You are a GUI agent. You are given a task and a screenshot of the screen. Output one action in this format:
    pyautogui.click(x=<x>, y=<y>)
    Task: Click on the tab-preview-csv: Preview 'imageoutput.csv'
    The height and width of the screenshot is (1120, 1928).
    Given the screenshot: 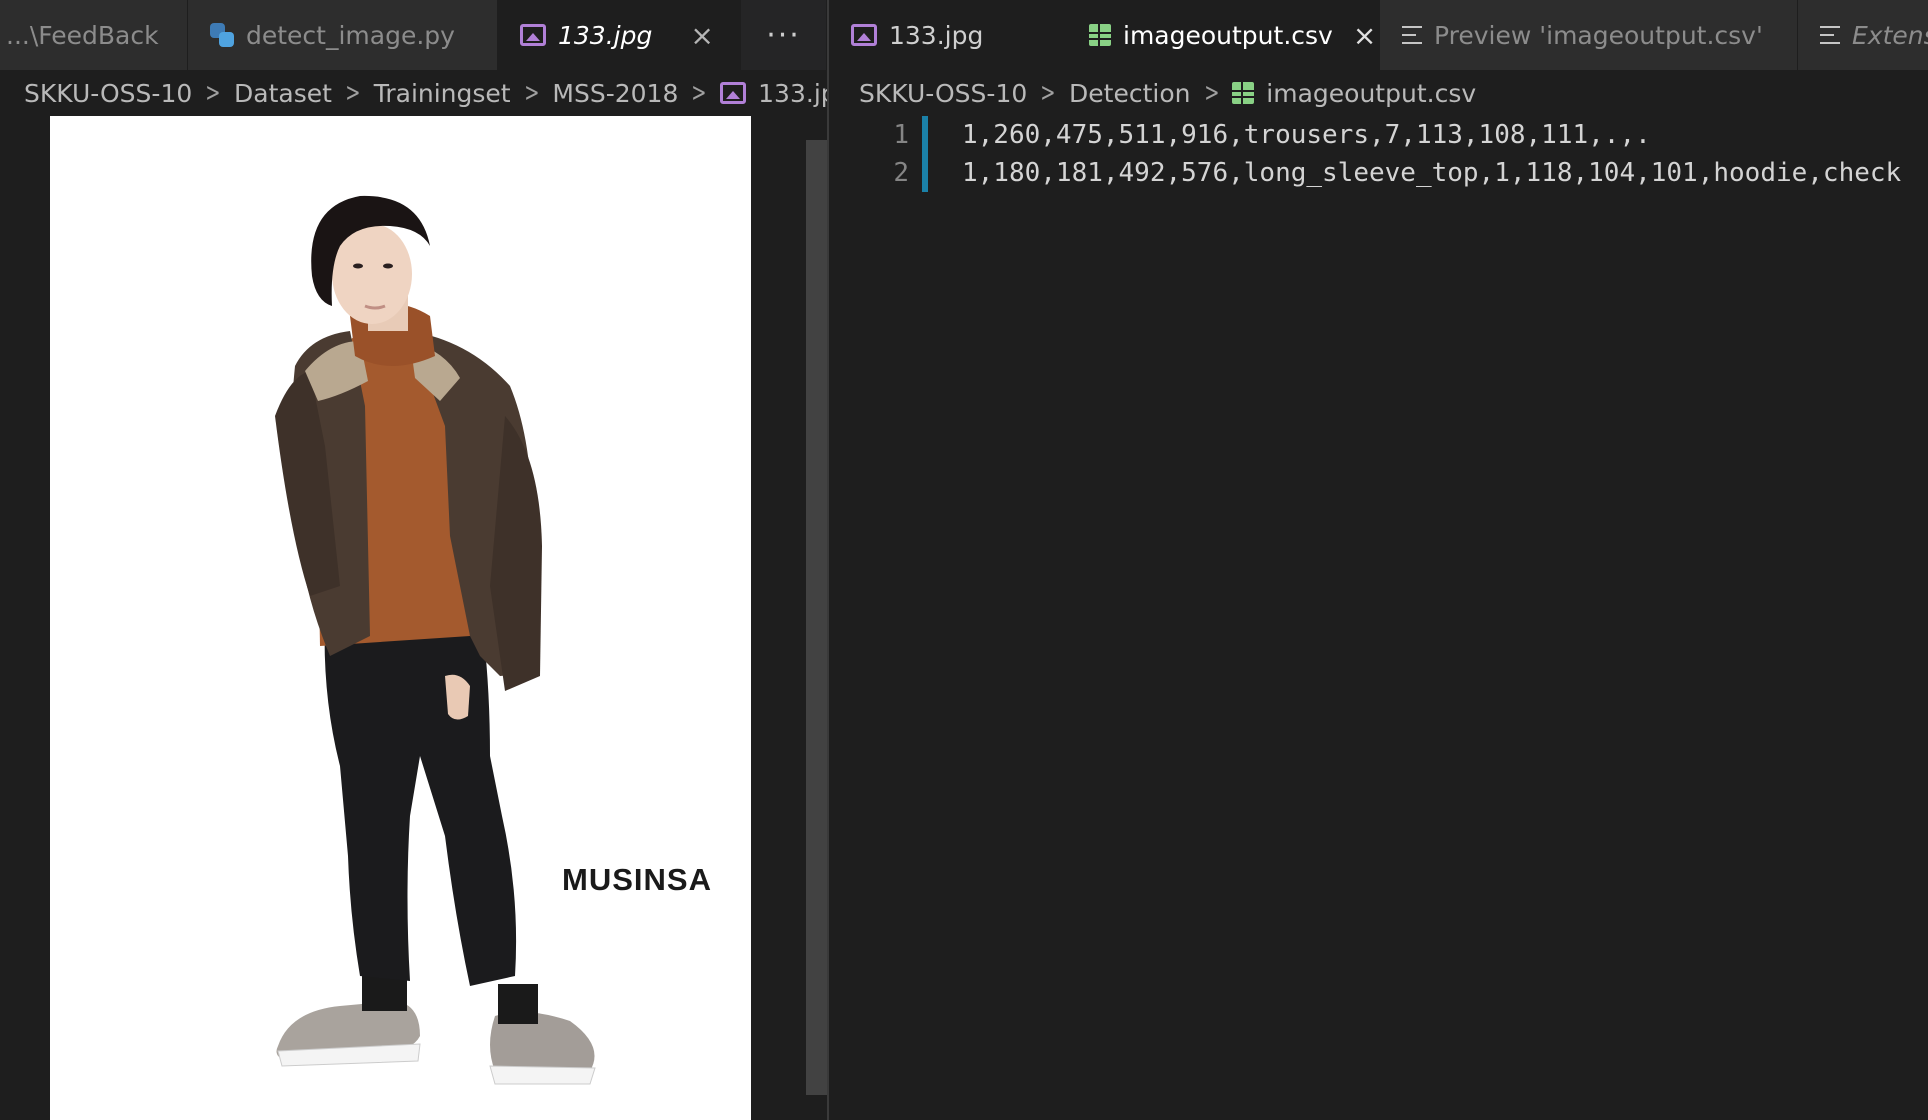 What is the action you would take?
    pyautogui.click(x=1589, y=35)
    